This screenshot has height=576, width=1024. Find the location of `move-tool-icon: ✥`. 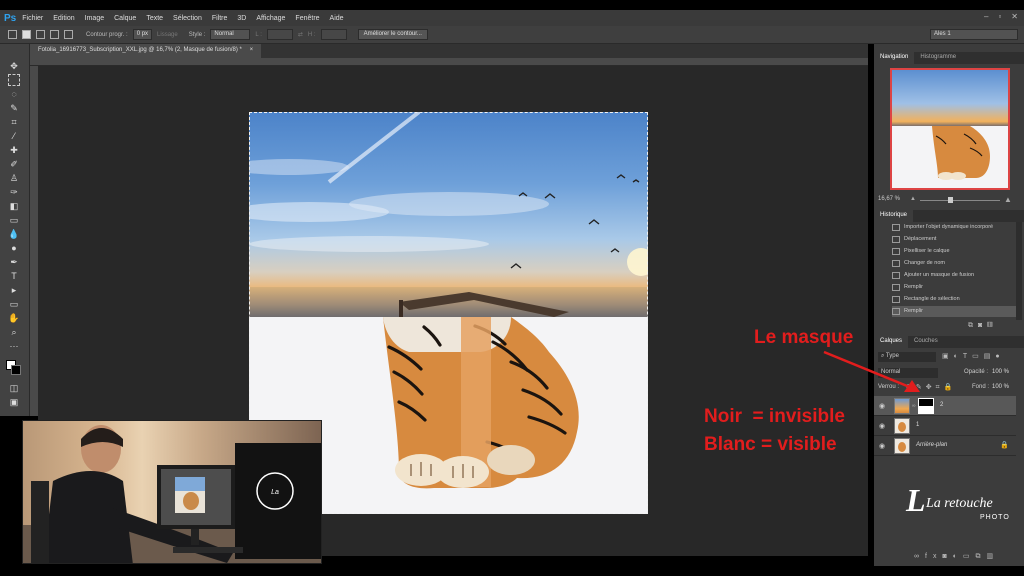

move-tool-icon: ✥ is located at coordinates (14, 66).